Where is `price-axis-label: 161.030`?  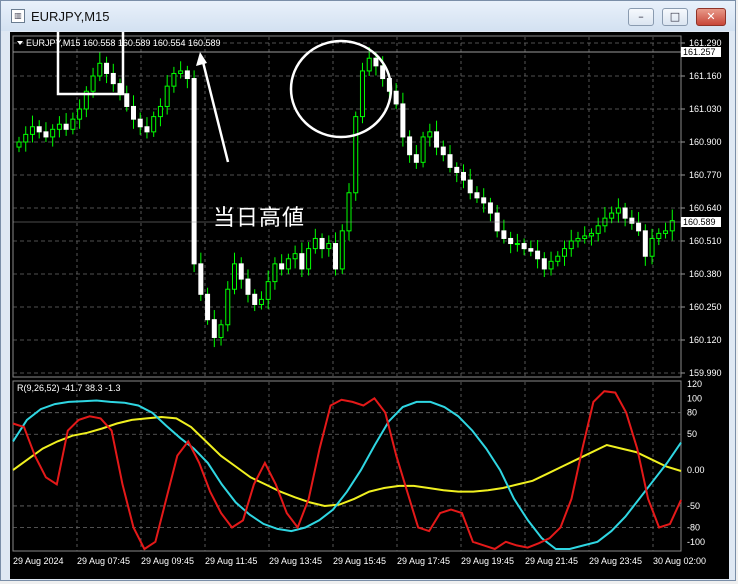 price-axis-label: 161.030 is located at coordinates (705, 109).